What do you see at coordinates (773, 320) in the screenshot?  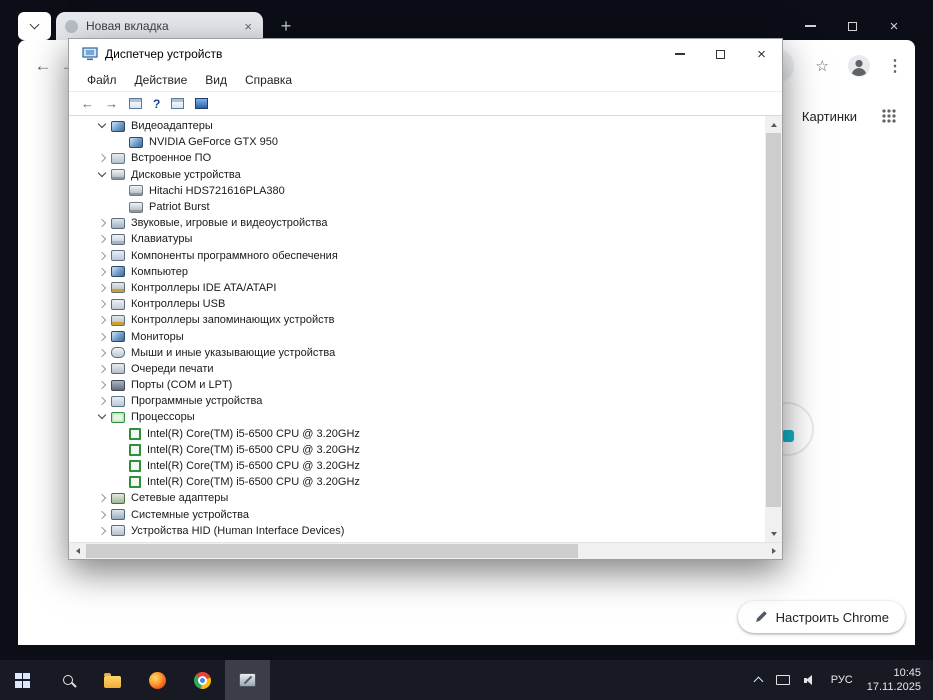 I see `vertical-scroll-thumb` at bounding box center [773, 320].